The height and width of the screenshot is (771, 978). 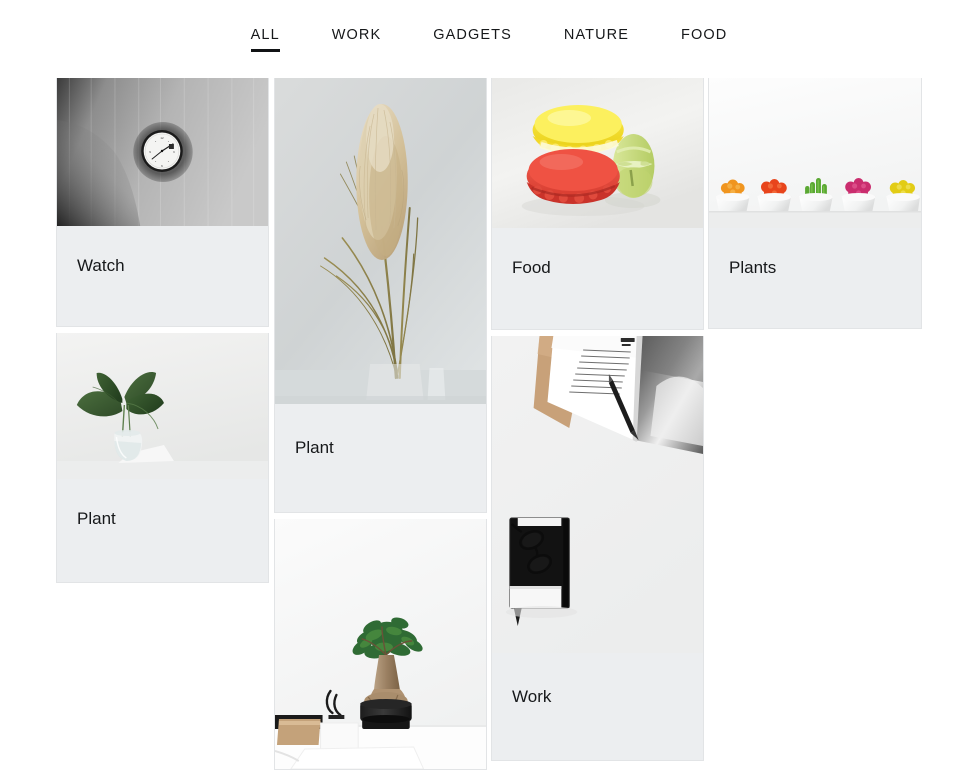 I want to click on nav-item-label: WORK, so click(x=356, y=35).